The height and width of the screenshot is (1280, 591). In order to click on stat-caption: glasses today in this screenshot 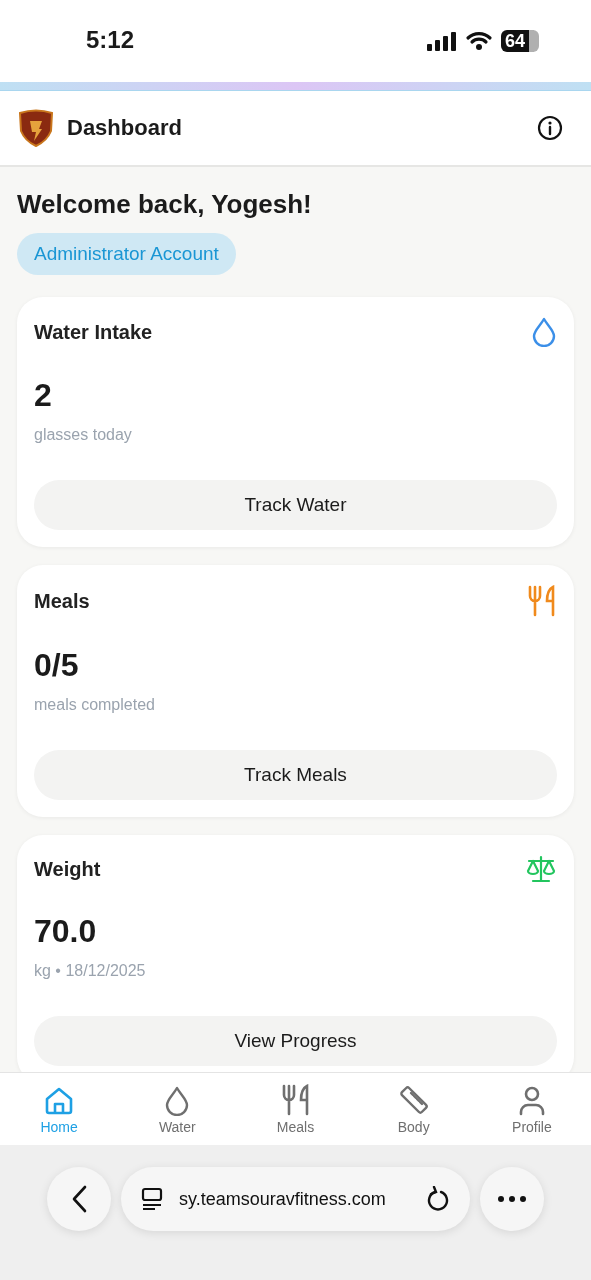, I will do `click(83, 435)`.